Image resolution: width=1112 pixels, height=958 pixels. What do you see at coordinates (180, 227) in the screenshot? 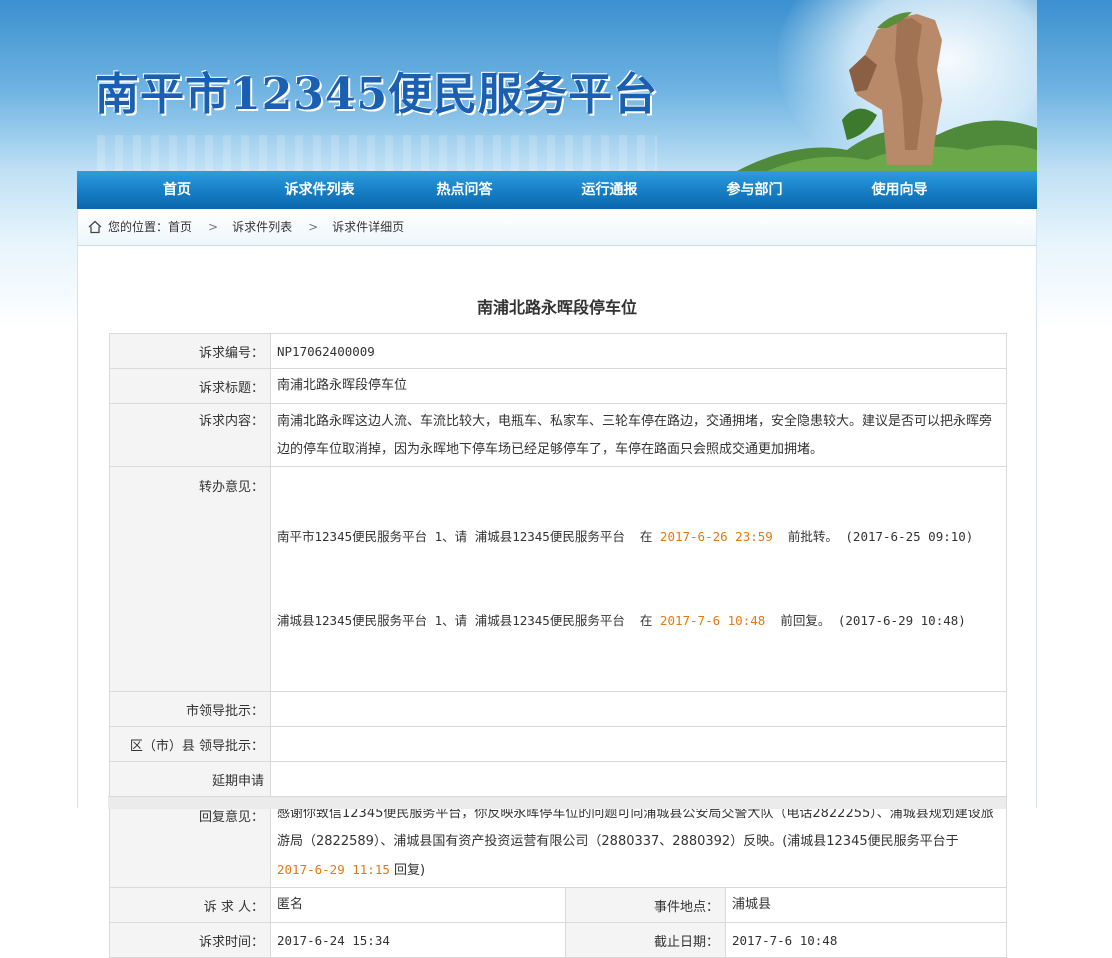
I see `breadcrumb-home-link: 首页` at bounding box center [180, 227].